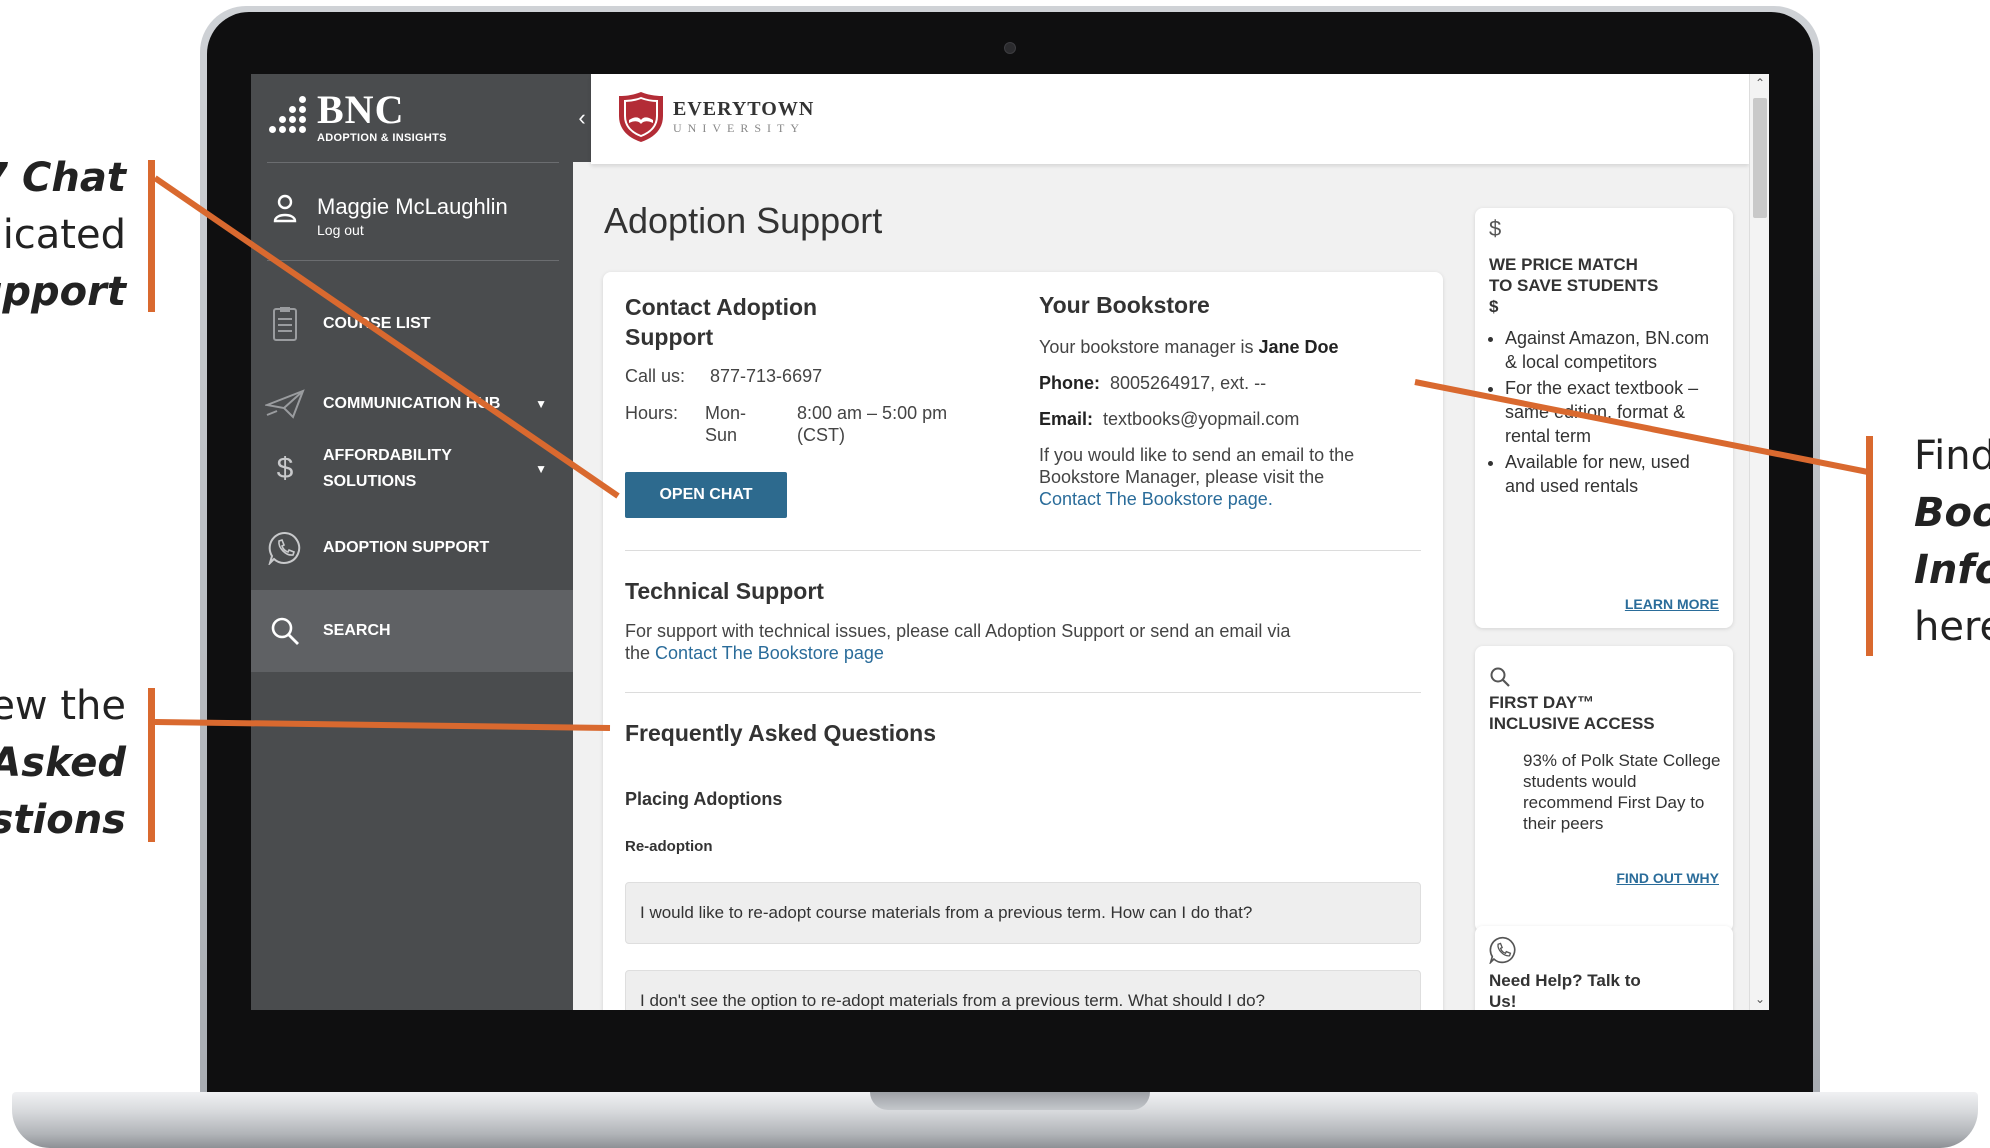 The image size is (1990, 1148). Describe the element at coordinates (382, 725) in the screenshot. I see `callout-line-faq` at that location.